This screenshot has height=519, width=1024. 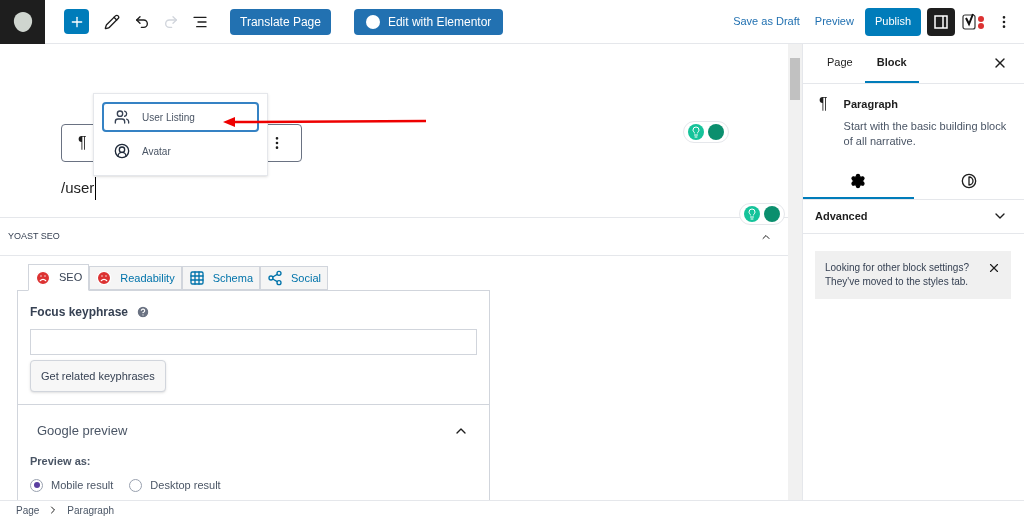 What do you see at coordinates (143, 312) in the screenshot?
I see `help-icon` at bounding box center [143, 312].